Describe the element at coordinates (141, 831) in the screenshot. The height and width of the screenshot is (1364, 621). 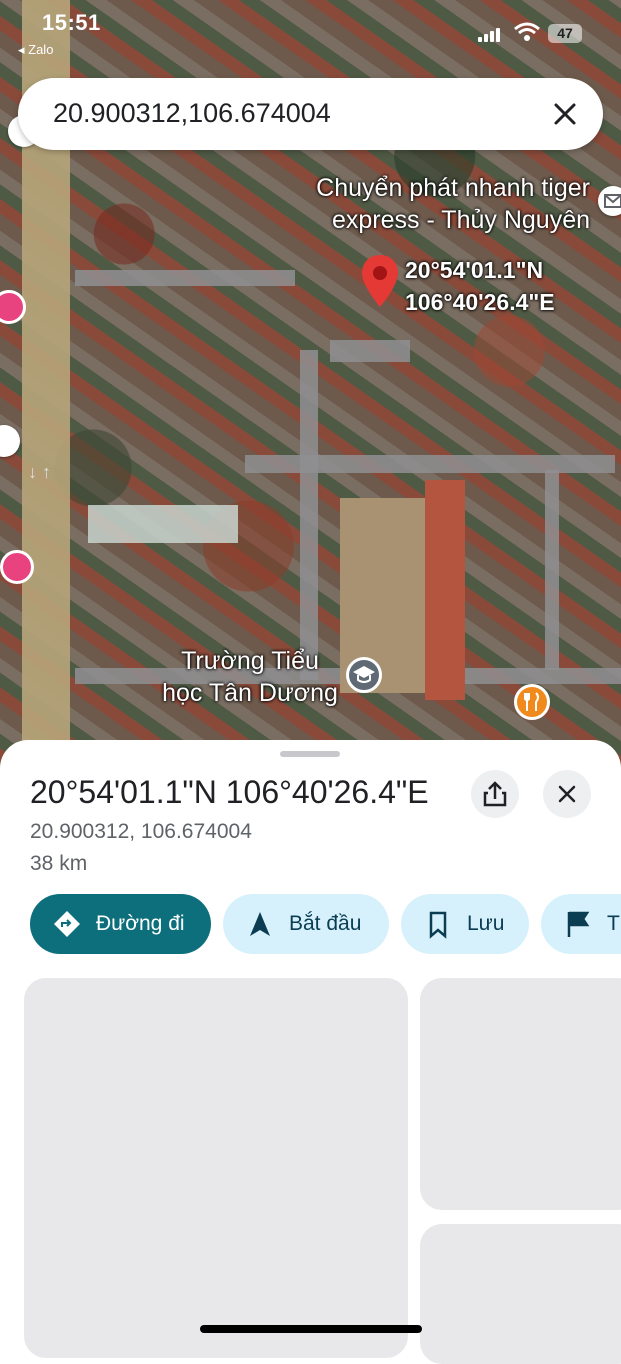
I see `decimal-coordinates: 20.900312, 106.674004` at that location.